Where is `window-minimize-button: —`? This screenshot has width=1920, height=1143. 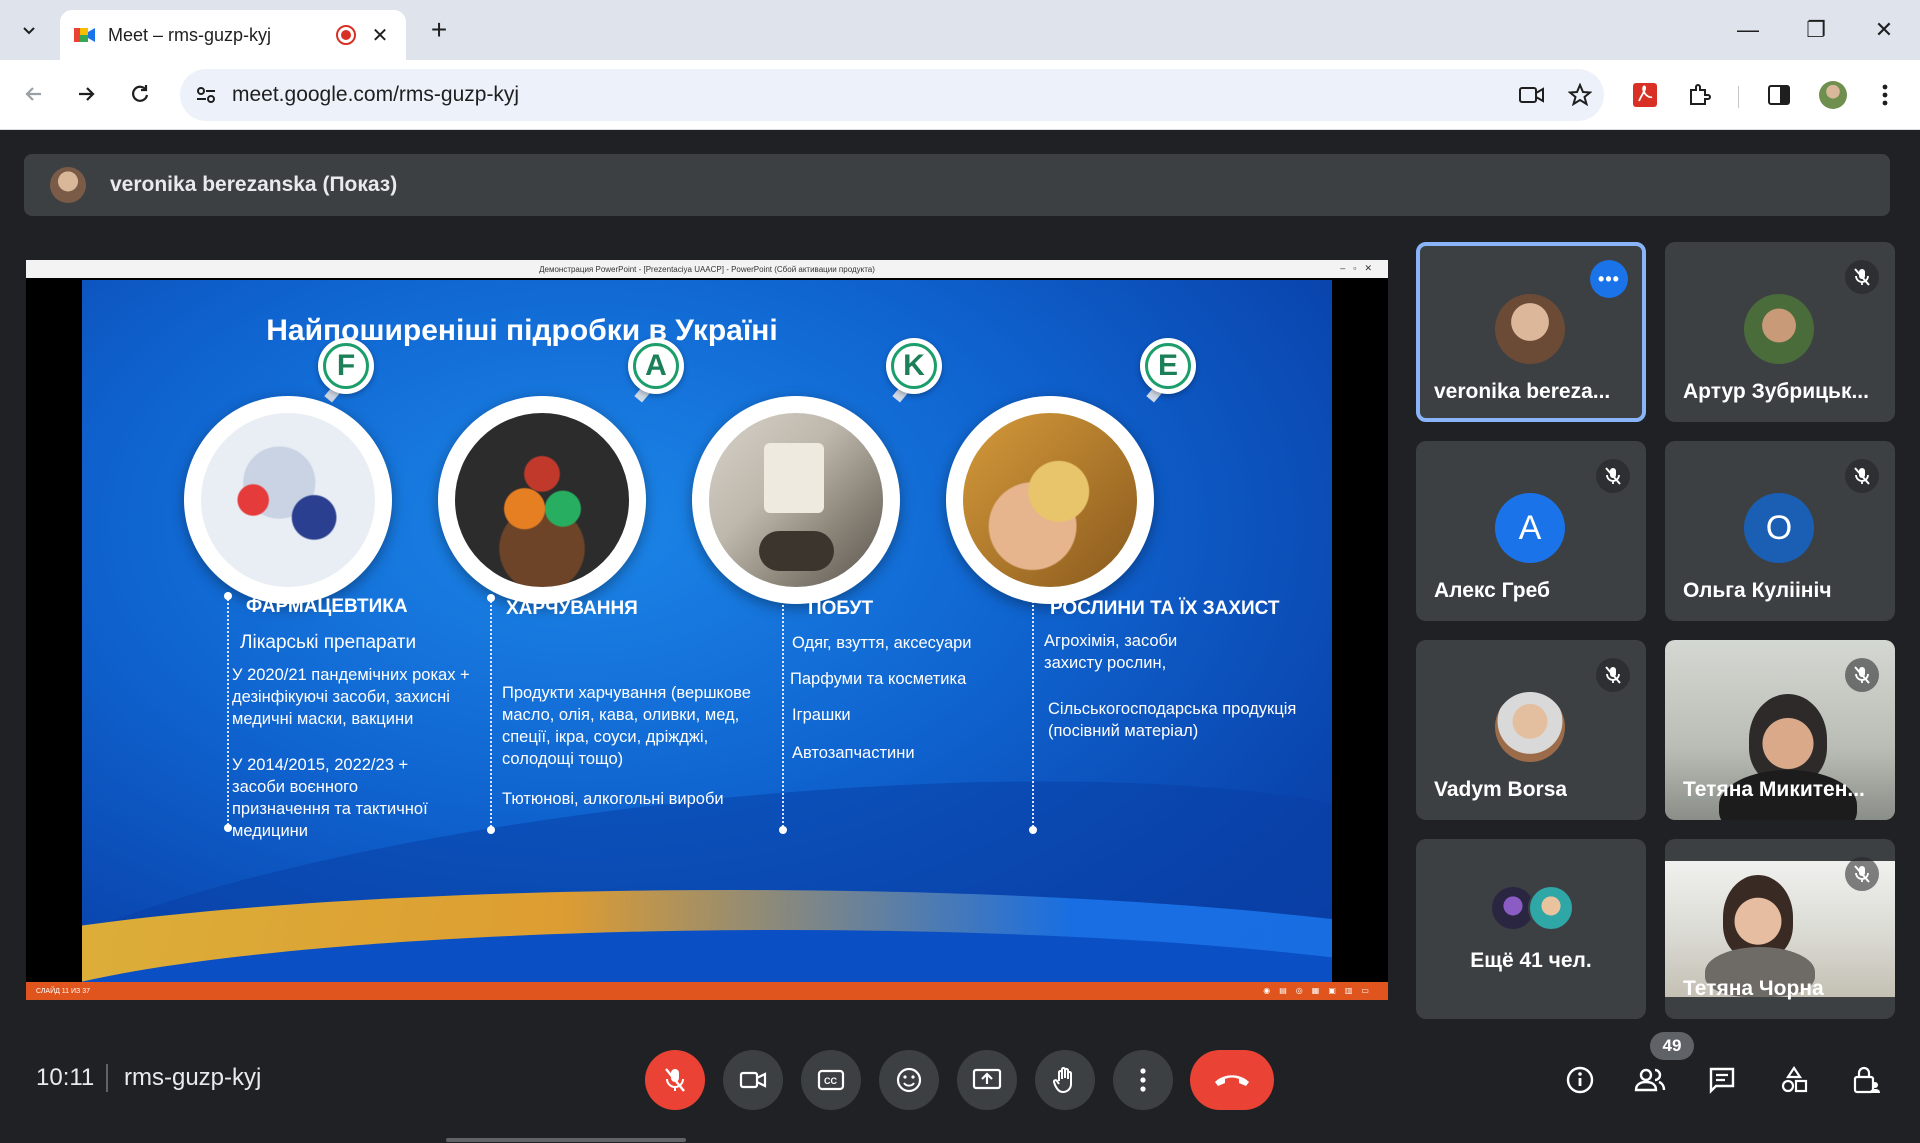 window-minimize-button: — is located at coordinates (1748, 30).